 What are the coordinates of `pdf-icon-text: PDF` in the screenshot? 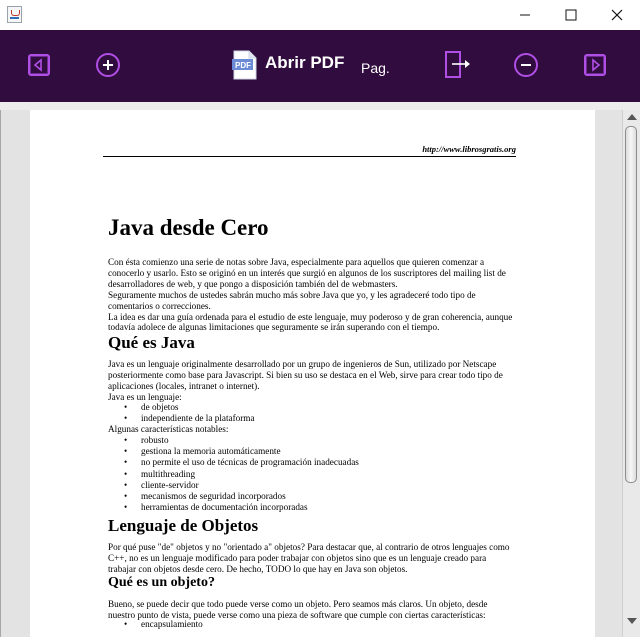 It's located at (243, 65).